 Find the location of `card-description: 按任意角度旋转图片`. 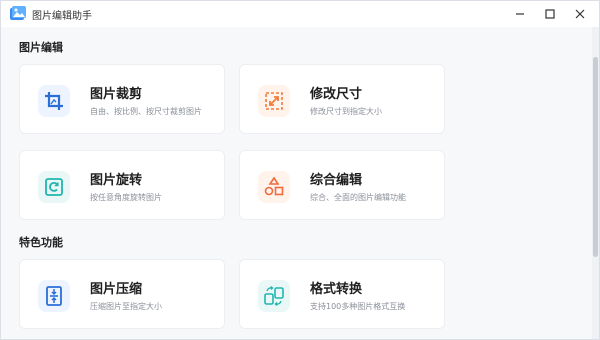

card-description: 按任意角度旋转图片 is located at coordinates (126, 197).